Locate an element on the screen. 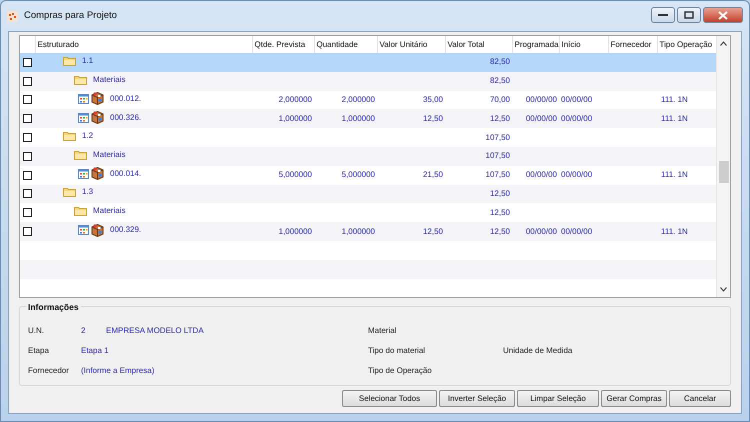 This screenshot has width=750, height=422. table-cell: 35,00 is located at coordinates (432, 99).